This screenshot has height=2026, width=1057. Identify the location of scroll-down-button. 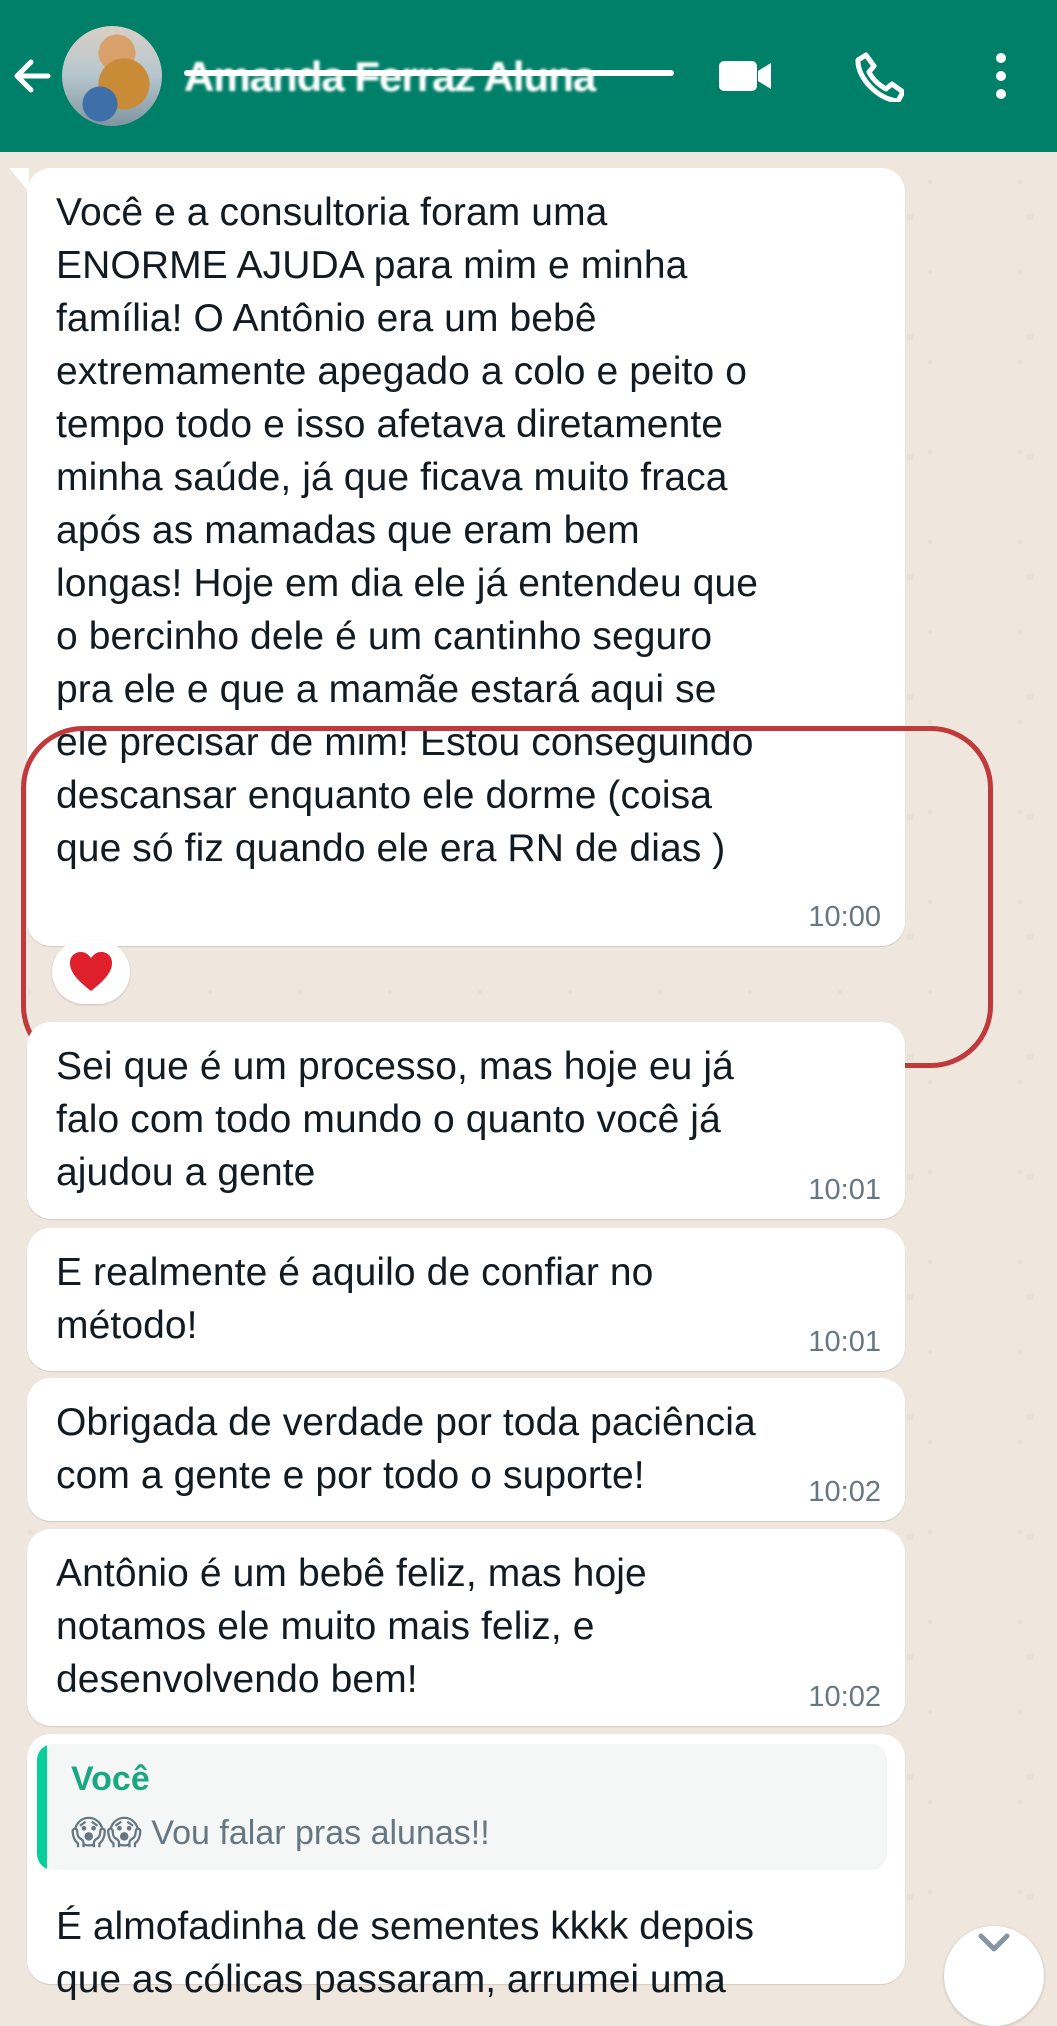
(994, 1976).